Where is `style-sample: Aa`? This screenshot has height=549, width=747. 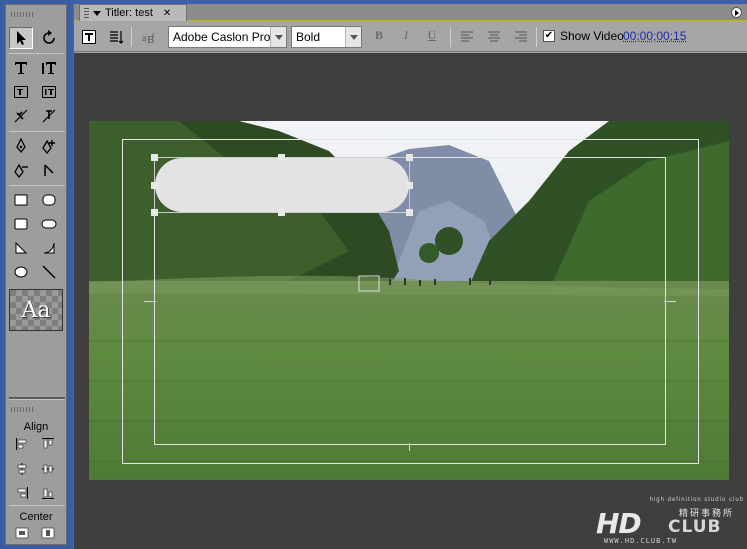
style-sample: Aa is located at coordinates (36, 310).